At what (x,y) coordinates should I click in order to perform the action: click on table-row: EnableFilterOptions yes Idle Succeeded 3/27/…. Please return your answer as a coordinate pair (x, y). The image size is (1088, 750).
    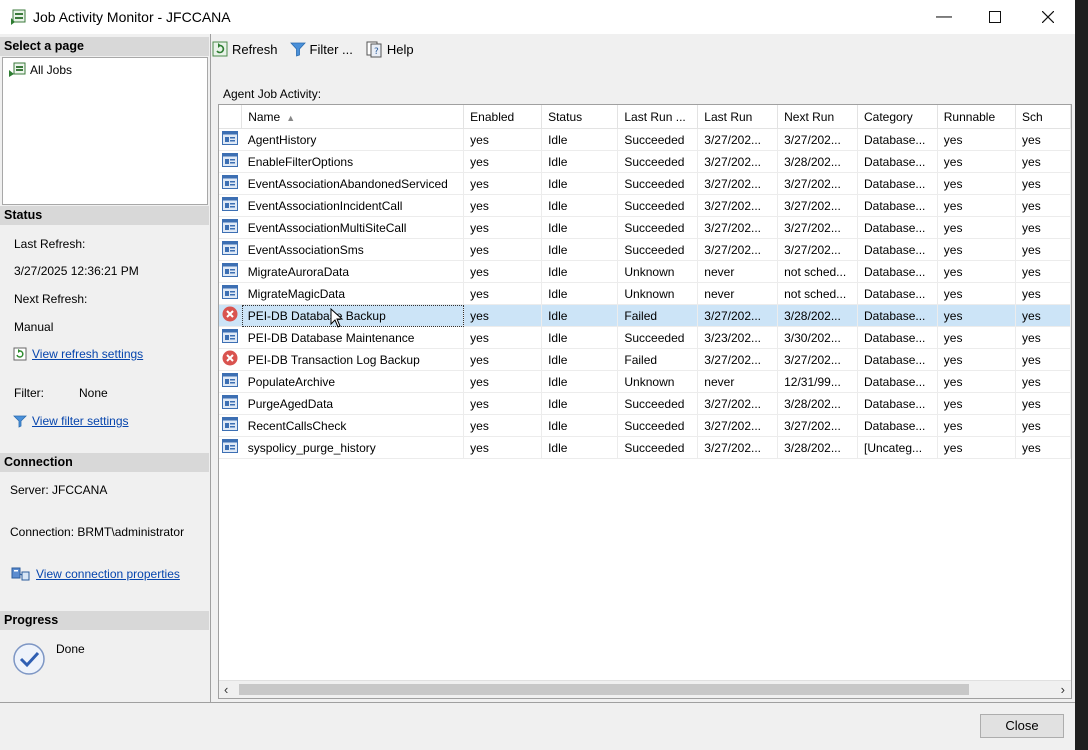
    Looking at the image, I should click on (645, 161).